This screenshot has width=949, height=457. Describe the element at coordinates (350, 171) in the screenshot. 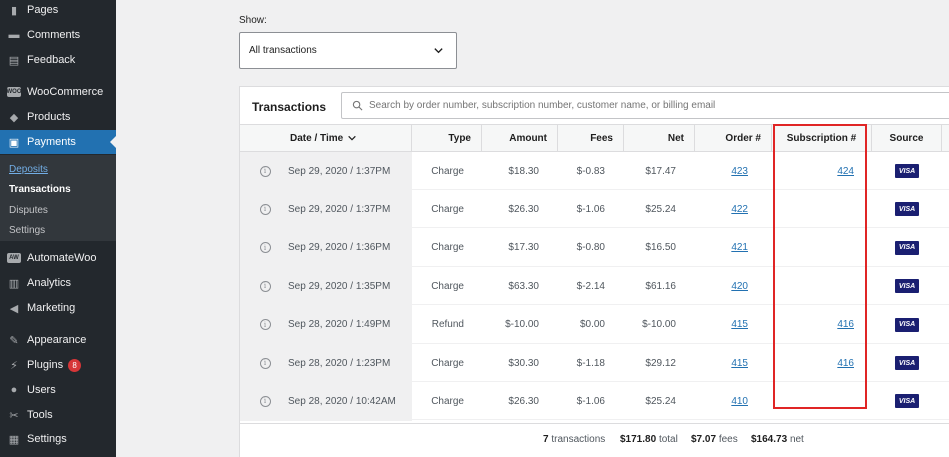

I see `cell-date: Sep 29, 2020 / 1:37PM` at that location.